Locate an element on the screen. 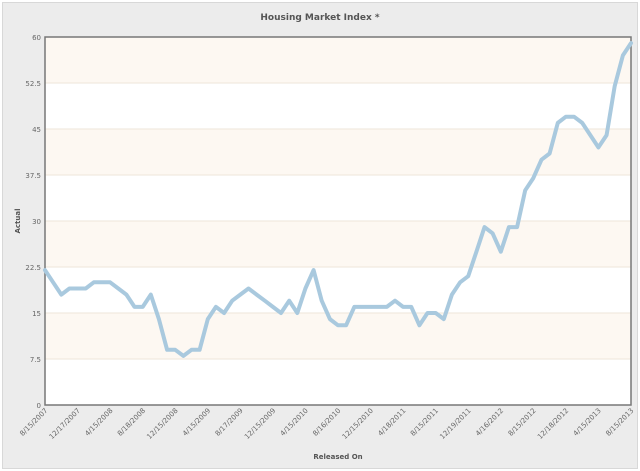 The width and height of the screenshot is (640, 471). y-tick-label: 30 is located at coordinates (36, 222).